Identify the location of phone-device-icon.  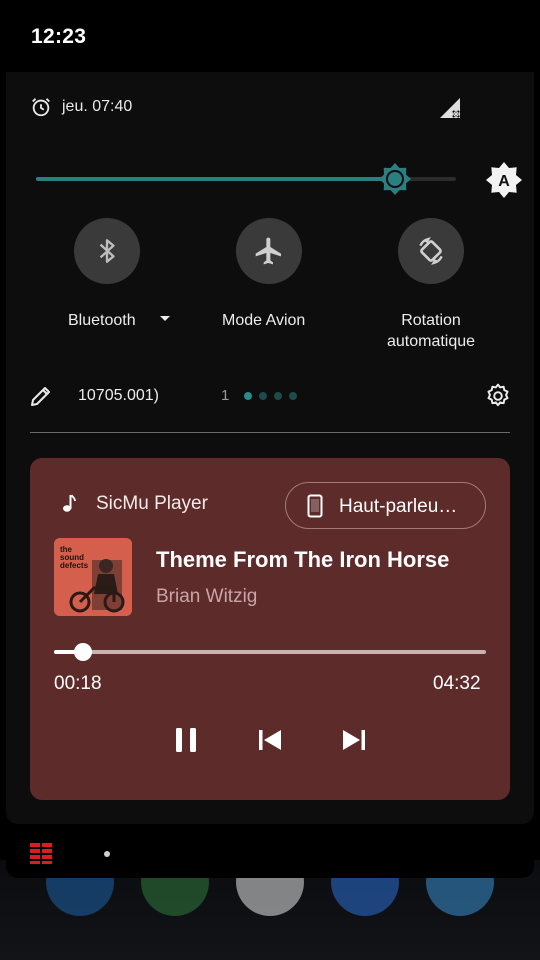
(315, 506).